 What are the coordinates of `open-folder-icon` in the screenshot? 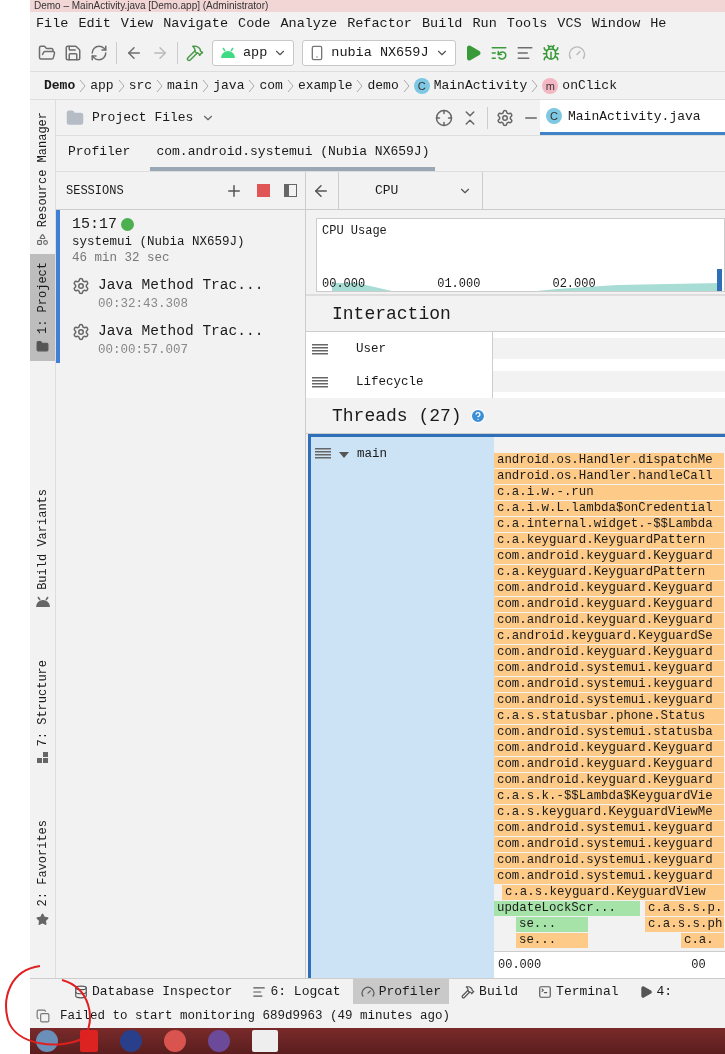 It's located at (47, 52).